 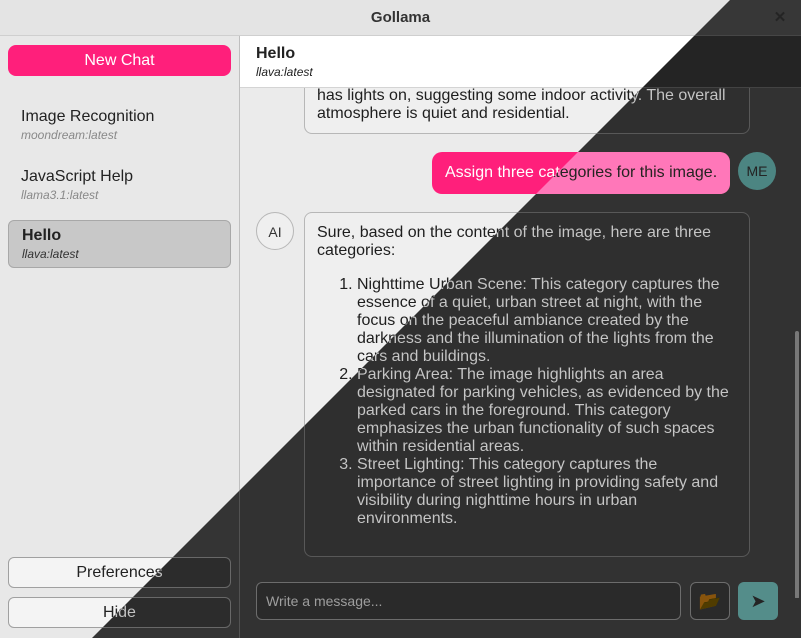 What do you see at coordinates (520, 62) in the screenshot?
I see `chat-header: Hello llava:latest` at bounding box center [520, 62].